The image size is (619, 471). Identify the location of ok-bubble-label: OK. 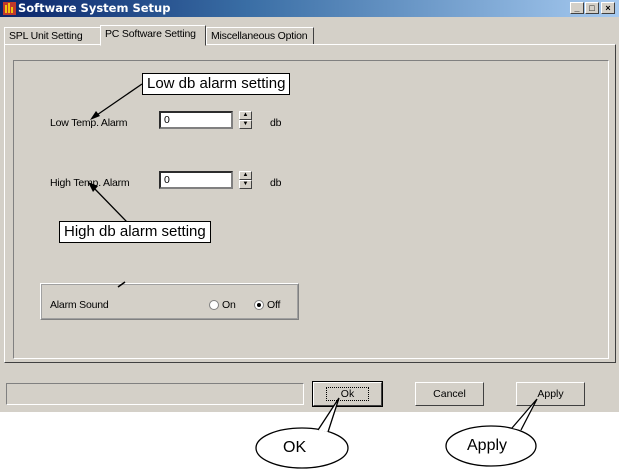
(295, 447).